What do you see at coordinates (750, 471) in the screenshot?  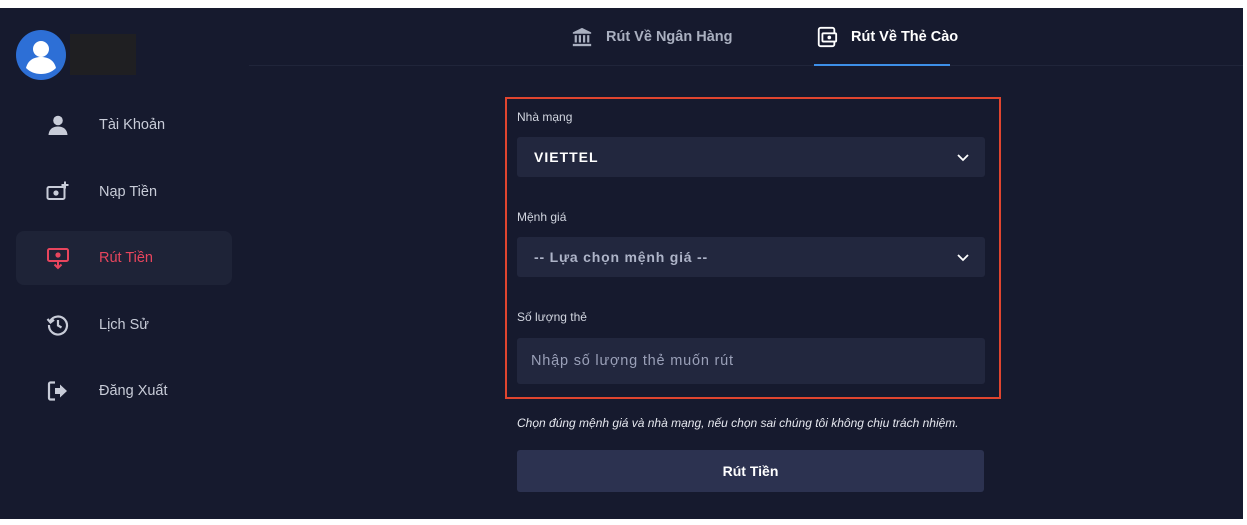 I see `withdraw-submit-button: Rút Tiền` at bounding box center [750, 471].